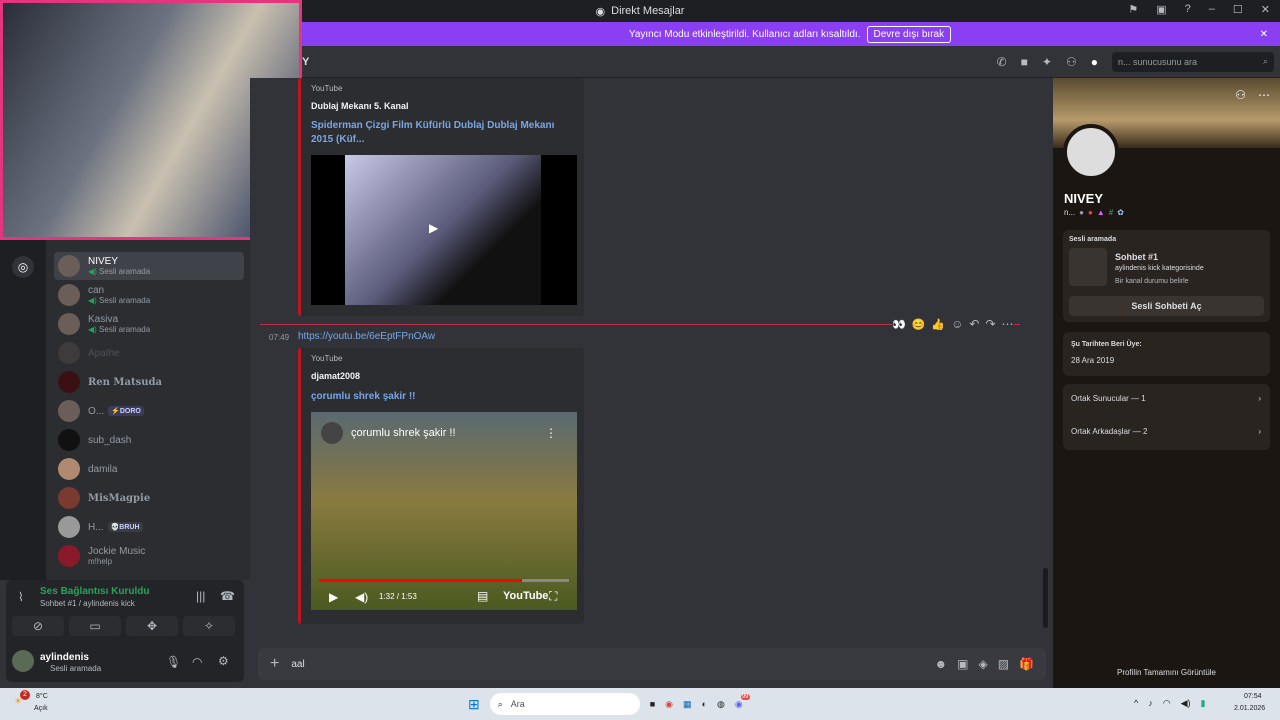 This screenshot has height=720, width=1280. Describe the element at coordinates (990, 324) in the screenshot. I see `forward-icon: ↷` at that location.